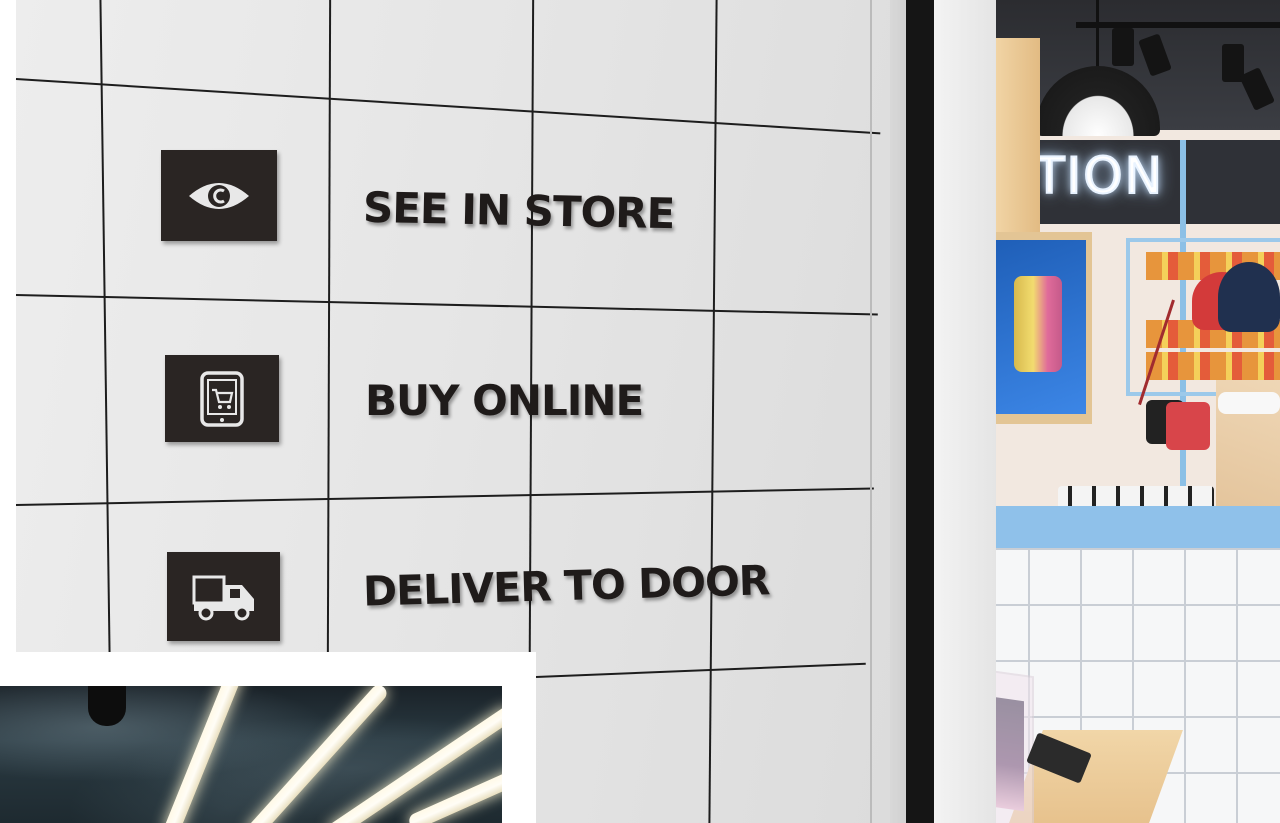 This screenshot has height=823, width=1280. Describe the element at coordinates (1038, 324) in the screenshot. I see `product-can` at that location.